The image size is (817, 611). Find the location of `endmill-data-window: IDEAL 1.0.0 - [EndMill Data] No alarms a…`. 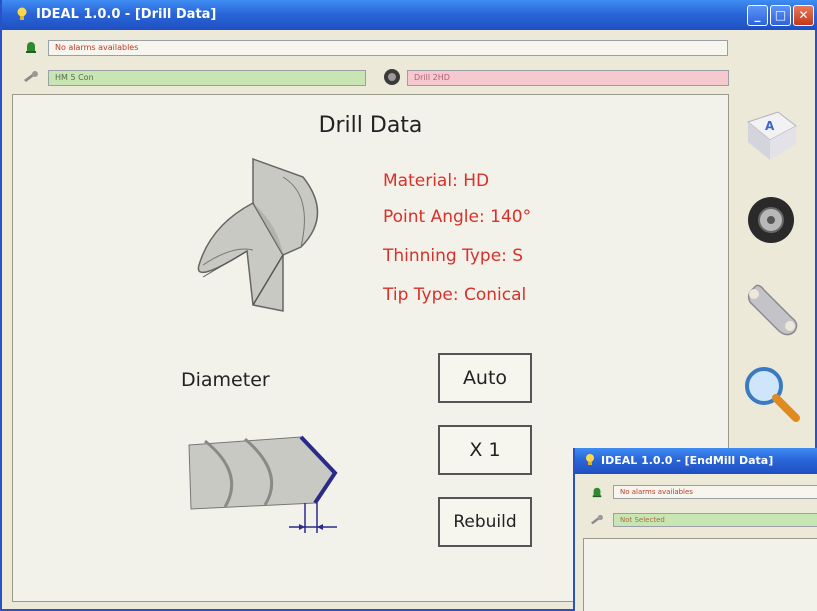

endmill-data-window: IDEAL 1.0.0 - [EndMill Data] No alarms a… is located at coordinates (695, 529).